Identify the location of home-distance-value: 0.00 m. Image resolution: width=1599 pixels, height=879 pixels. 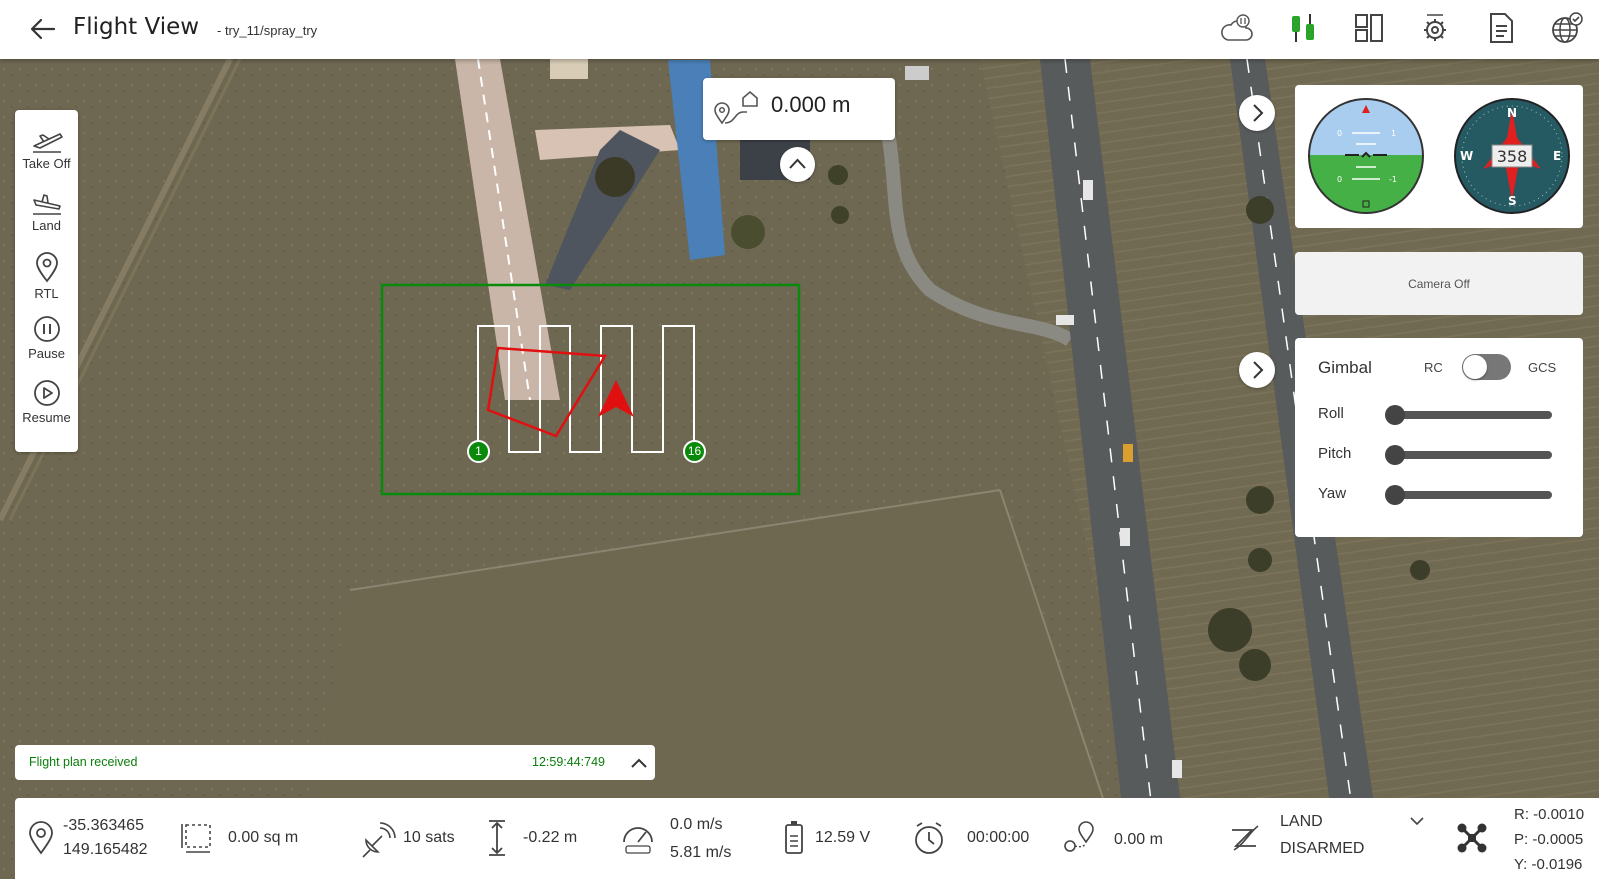
(1138, 839).